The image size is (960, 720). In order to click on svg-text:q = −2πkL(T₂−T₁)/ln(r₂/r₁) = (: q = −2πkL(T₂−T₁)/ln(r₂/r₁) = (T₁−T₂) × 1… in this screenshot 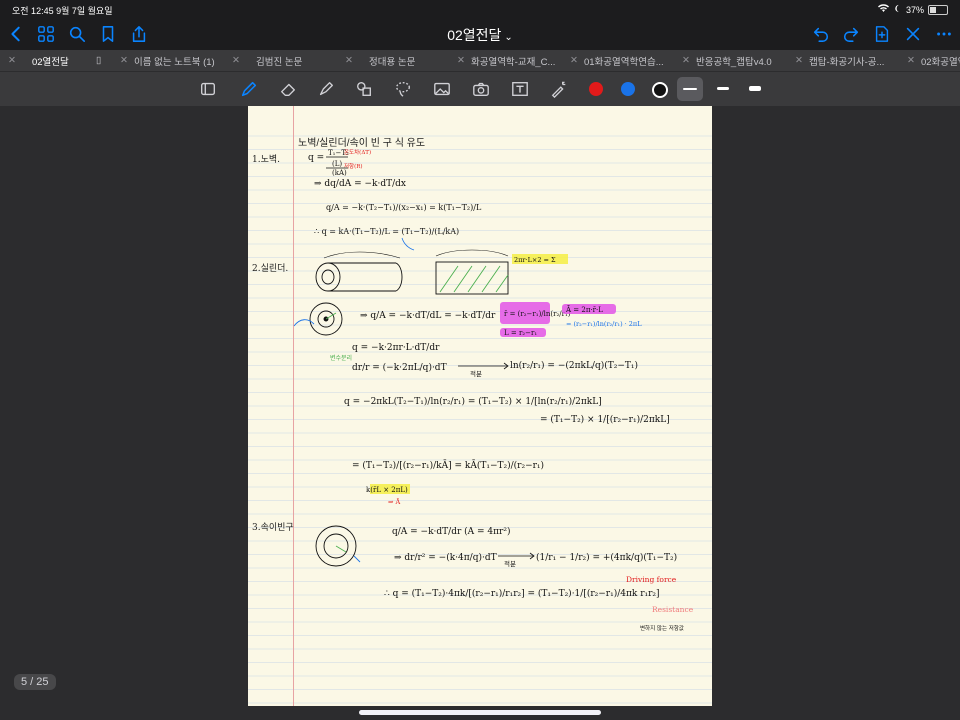, I will do `click(473, 401)`.